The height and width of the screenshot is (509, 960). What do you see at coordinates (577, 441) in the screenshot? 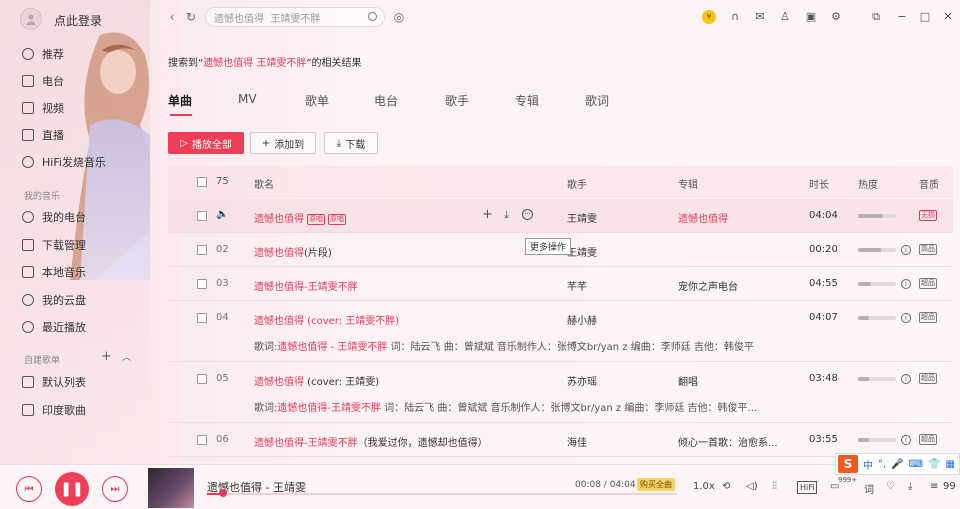
I see `artist-link: 海佳` at bounding box center [577, 441].